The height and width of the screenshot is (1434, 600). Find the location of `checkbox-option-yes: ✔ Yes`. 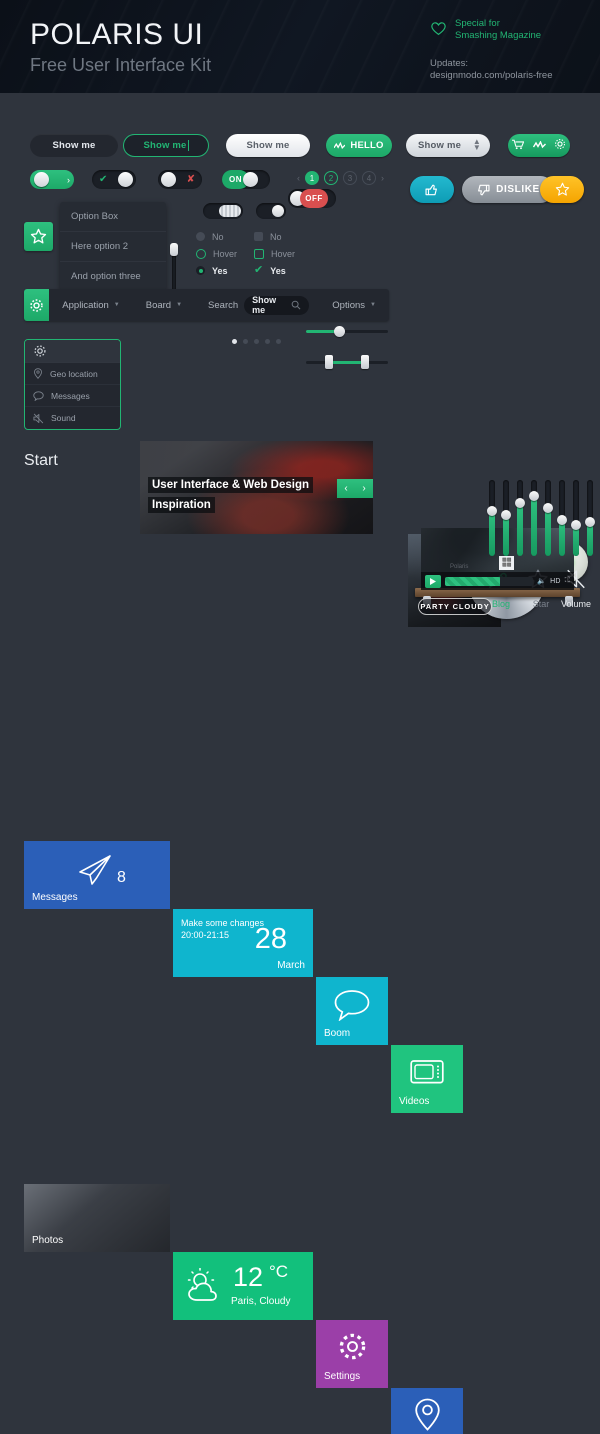

checkbox-option-yes: ✔ Yes is located at coordinates (274, 270).